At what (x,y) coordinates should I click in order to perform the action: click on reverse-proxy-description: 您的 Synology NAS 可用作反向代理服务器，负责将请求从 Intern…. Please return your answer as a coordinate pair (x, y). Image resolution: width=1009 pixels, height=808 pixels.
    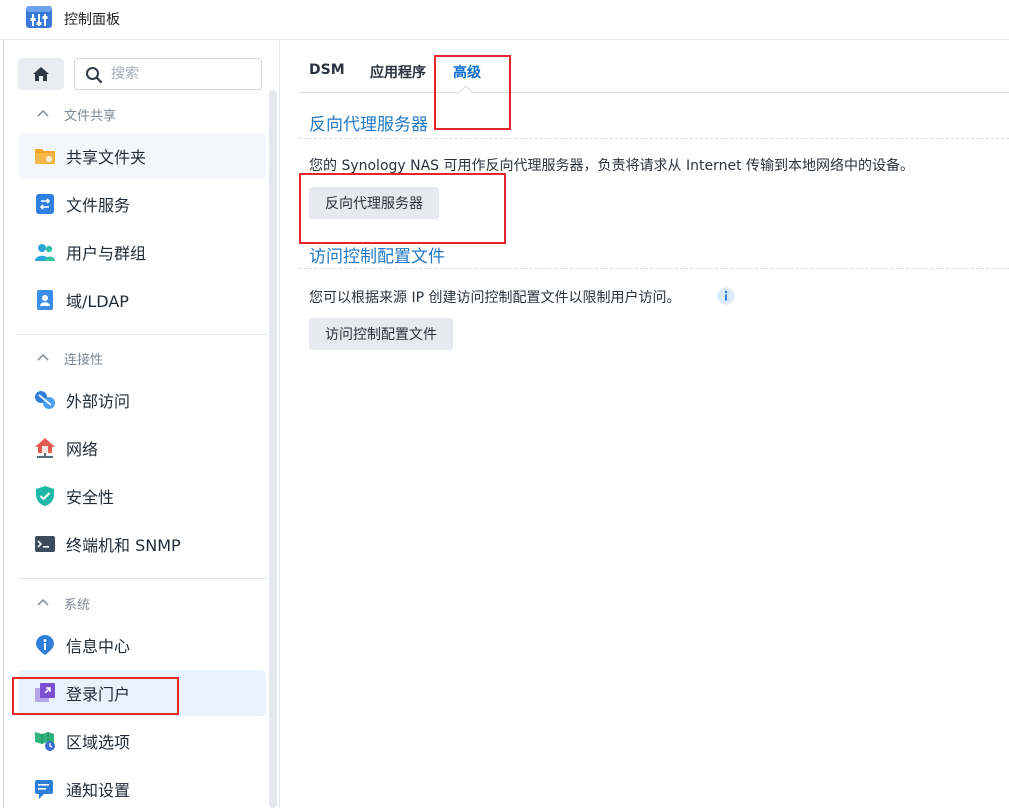
    Looking at the image, I should click on (612, 166).